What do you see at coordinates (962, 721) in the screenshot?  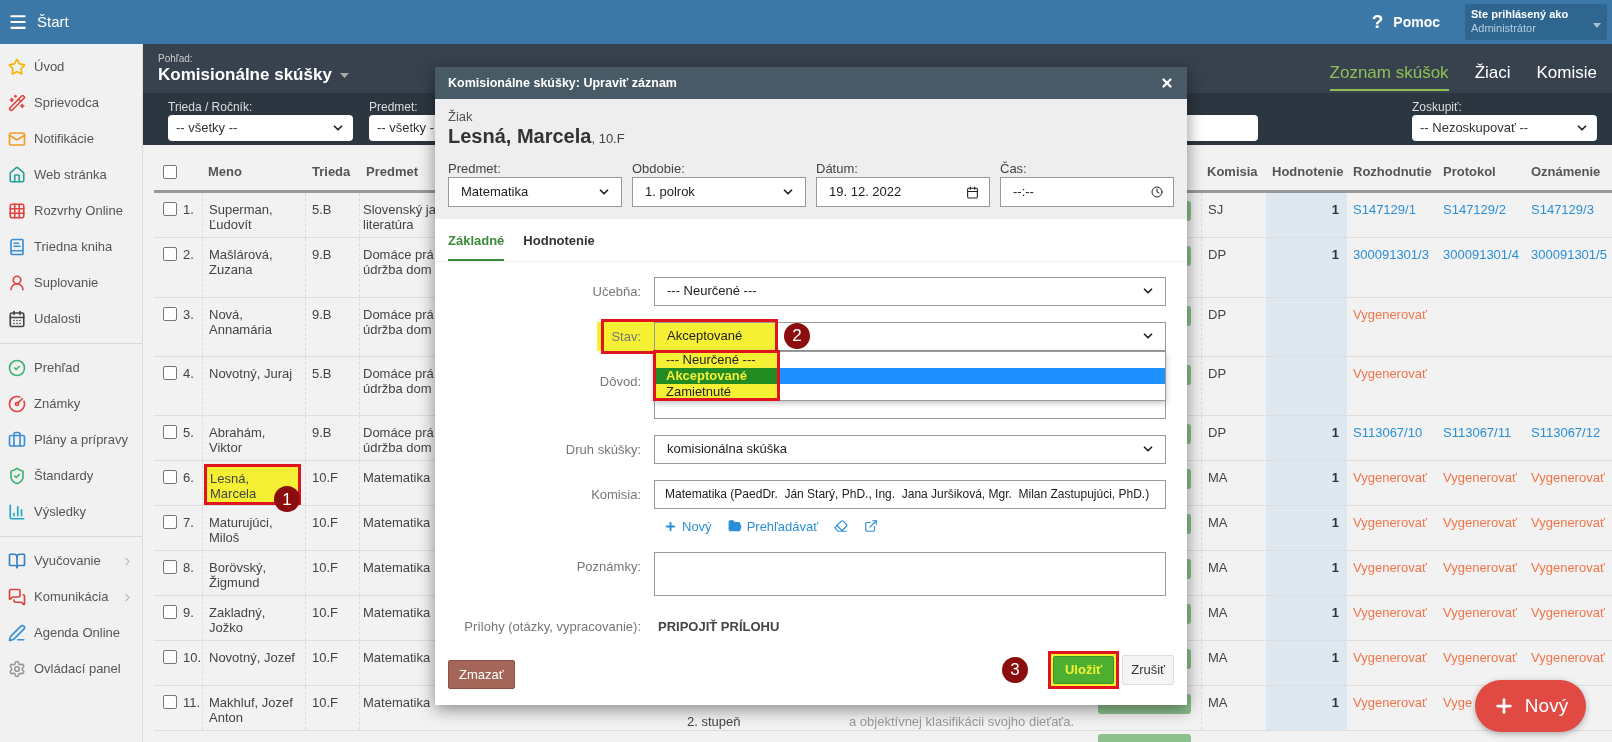 I see `note-text: a objektívnej klasifikácii svojho dieťaťa.` at bounding box center [962, 721].